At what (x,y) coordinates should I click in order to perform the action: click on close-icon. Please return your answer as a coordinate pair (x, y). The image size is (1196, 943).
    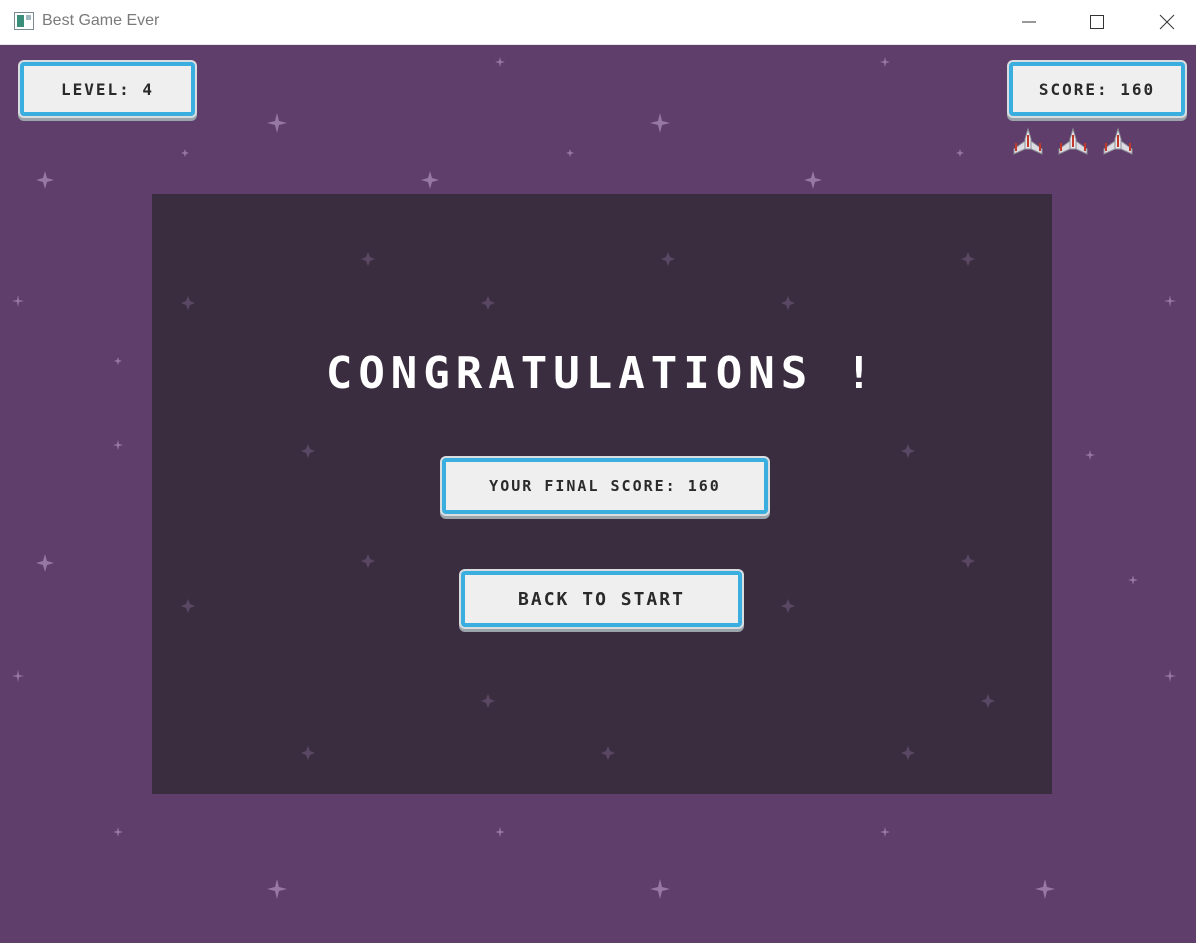
    Looking at the image, I should click on (1167, 22).